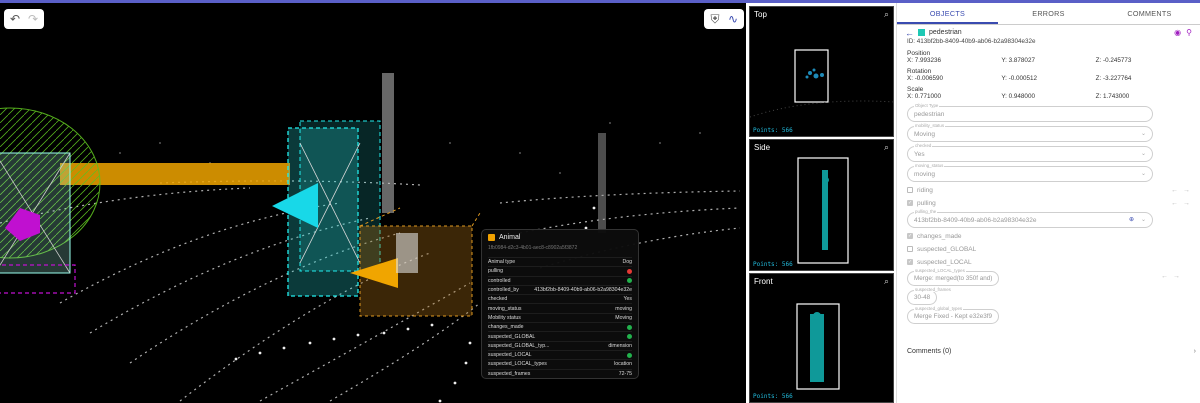 The height and width of the screenshot is (403, 1200). I want to click on suspected-frames-field: suspected_frames 30-48, so click(929, 296).